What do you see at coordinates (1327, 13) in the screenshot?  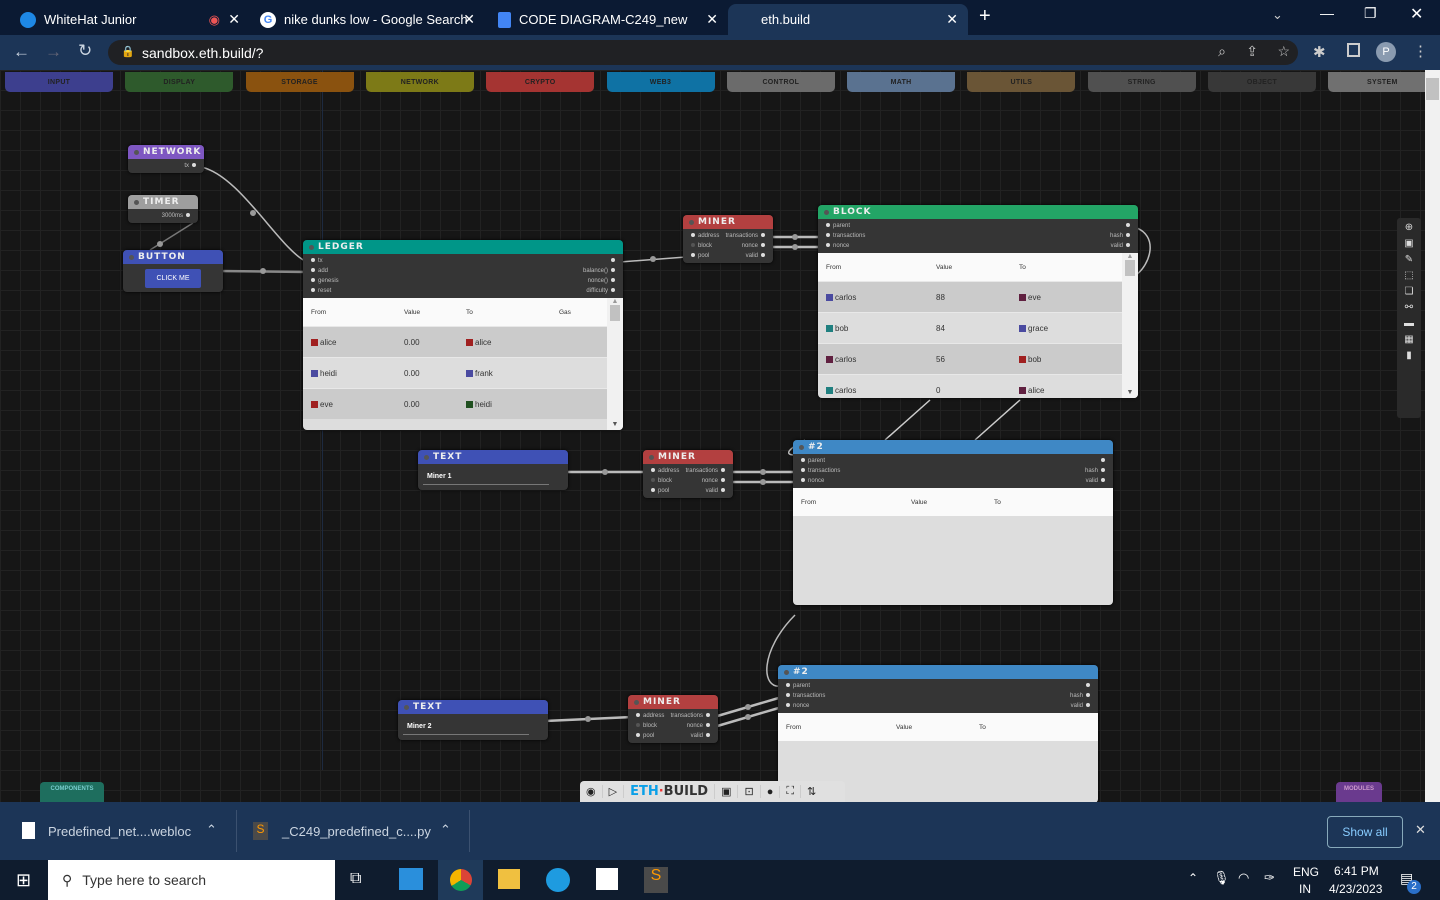 I see `minimize-button: —` at bounding box center [1327, 13].